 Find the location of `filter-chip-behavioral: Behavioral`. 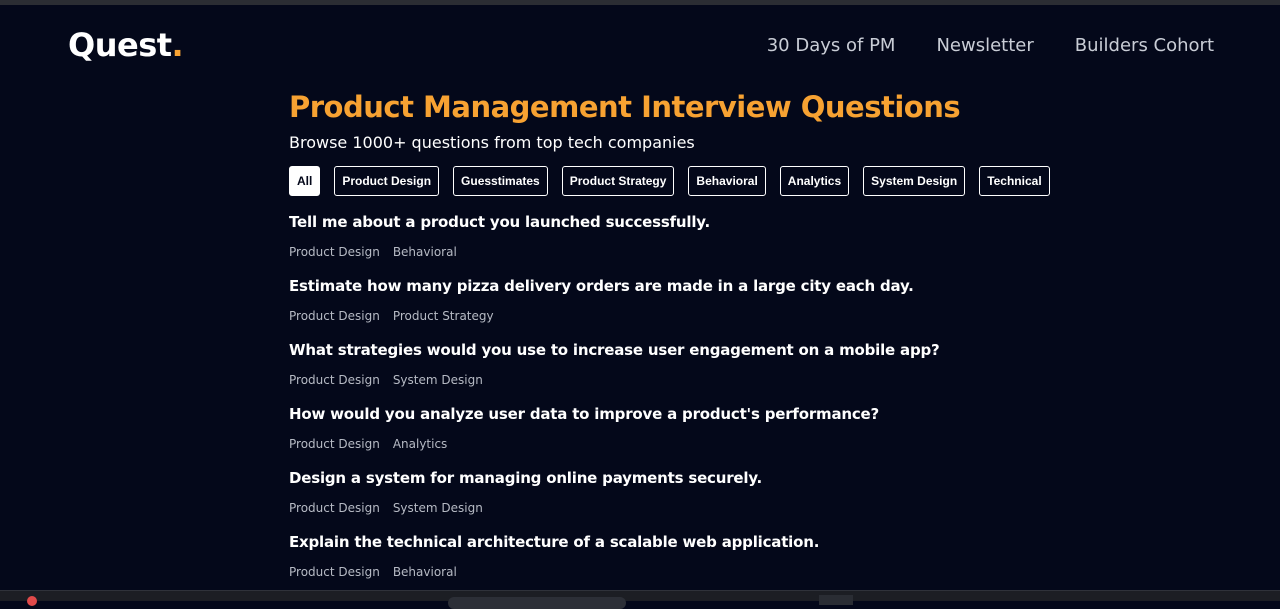

filter-chip-behavioral: Behavioral is located at coordinates (727, 181).